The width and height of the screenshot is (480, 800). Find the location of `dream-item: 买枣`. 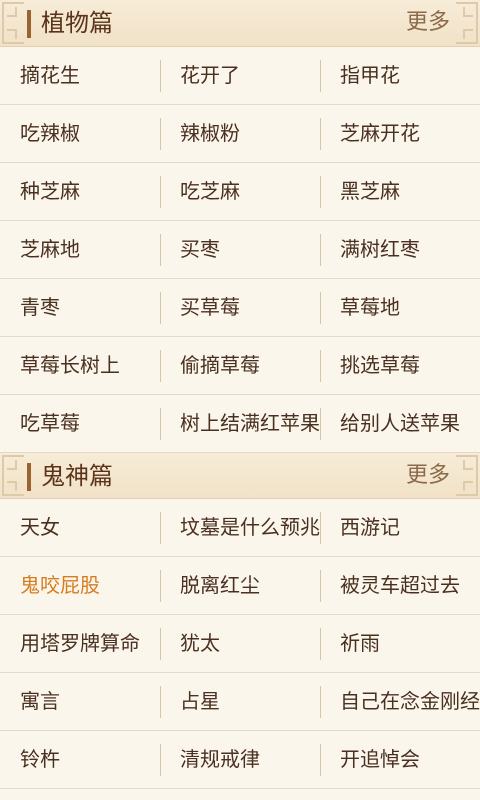

dream-item: 买枣 is located at coordinates (240, 249).